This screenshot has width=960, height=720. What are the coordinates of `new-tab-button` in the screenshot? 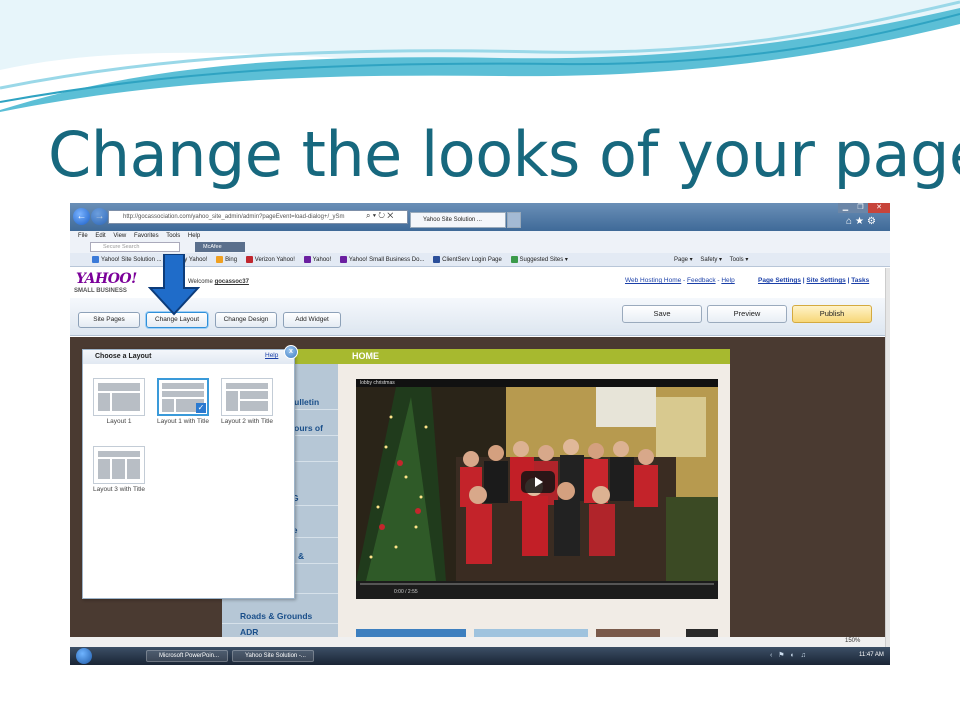 It's located at (514, 220).